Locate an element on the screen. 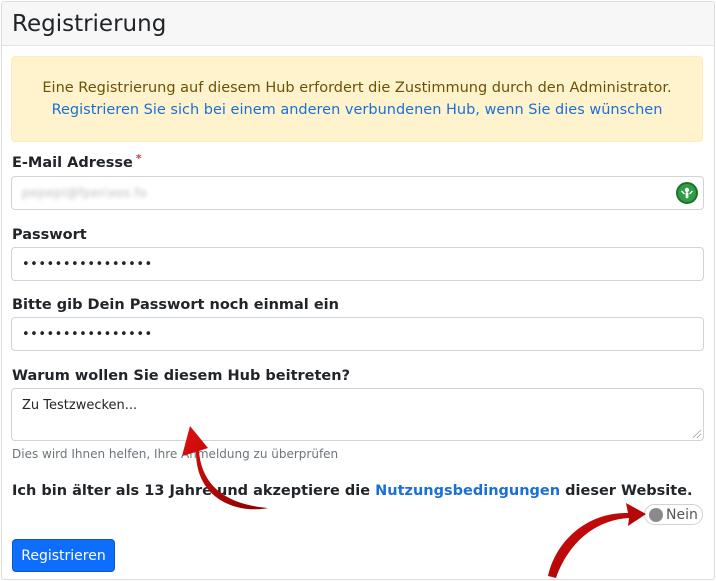  password-field: •••••••••••••••• is located at coordinates (357, 264).